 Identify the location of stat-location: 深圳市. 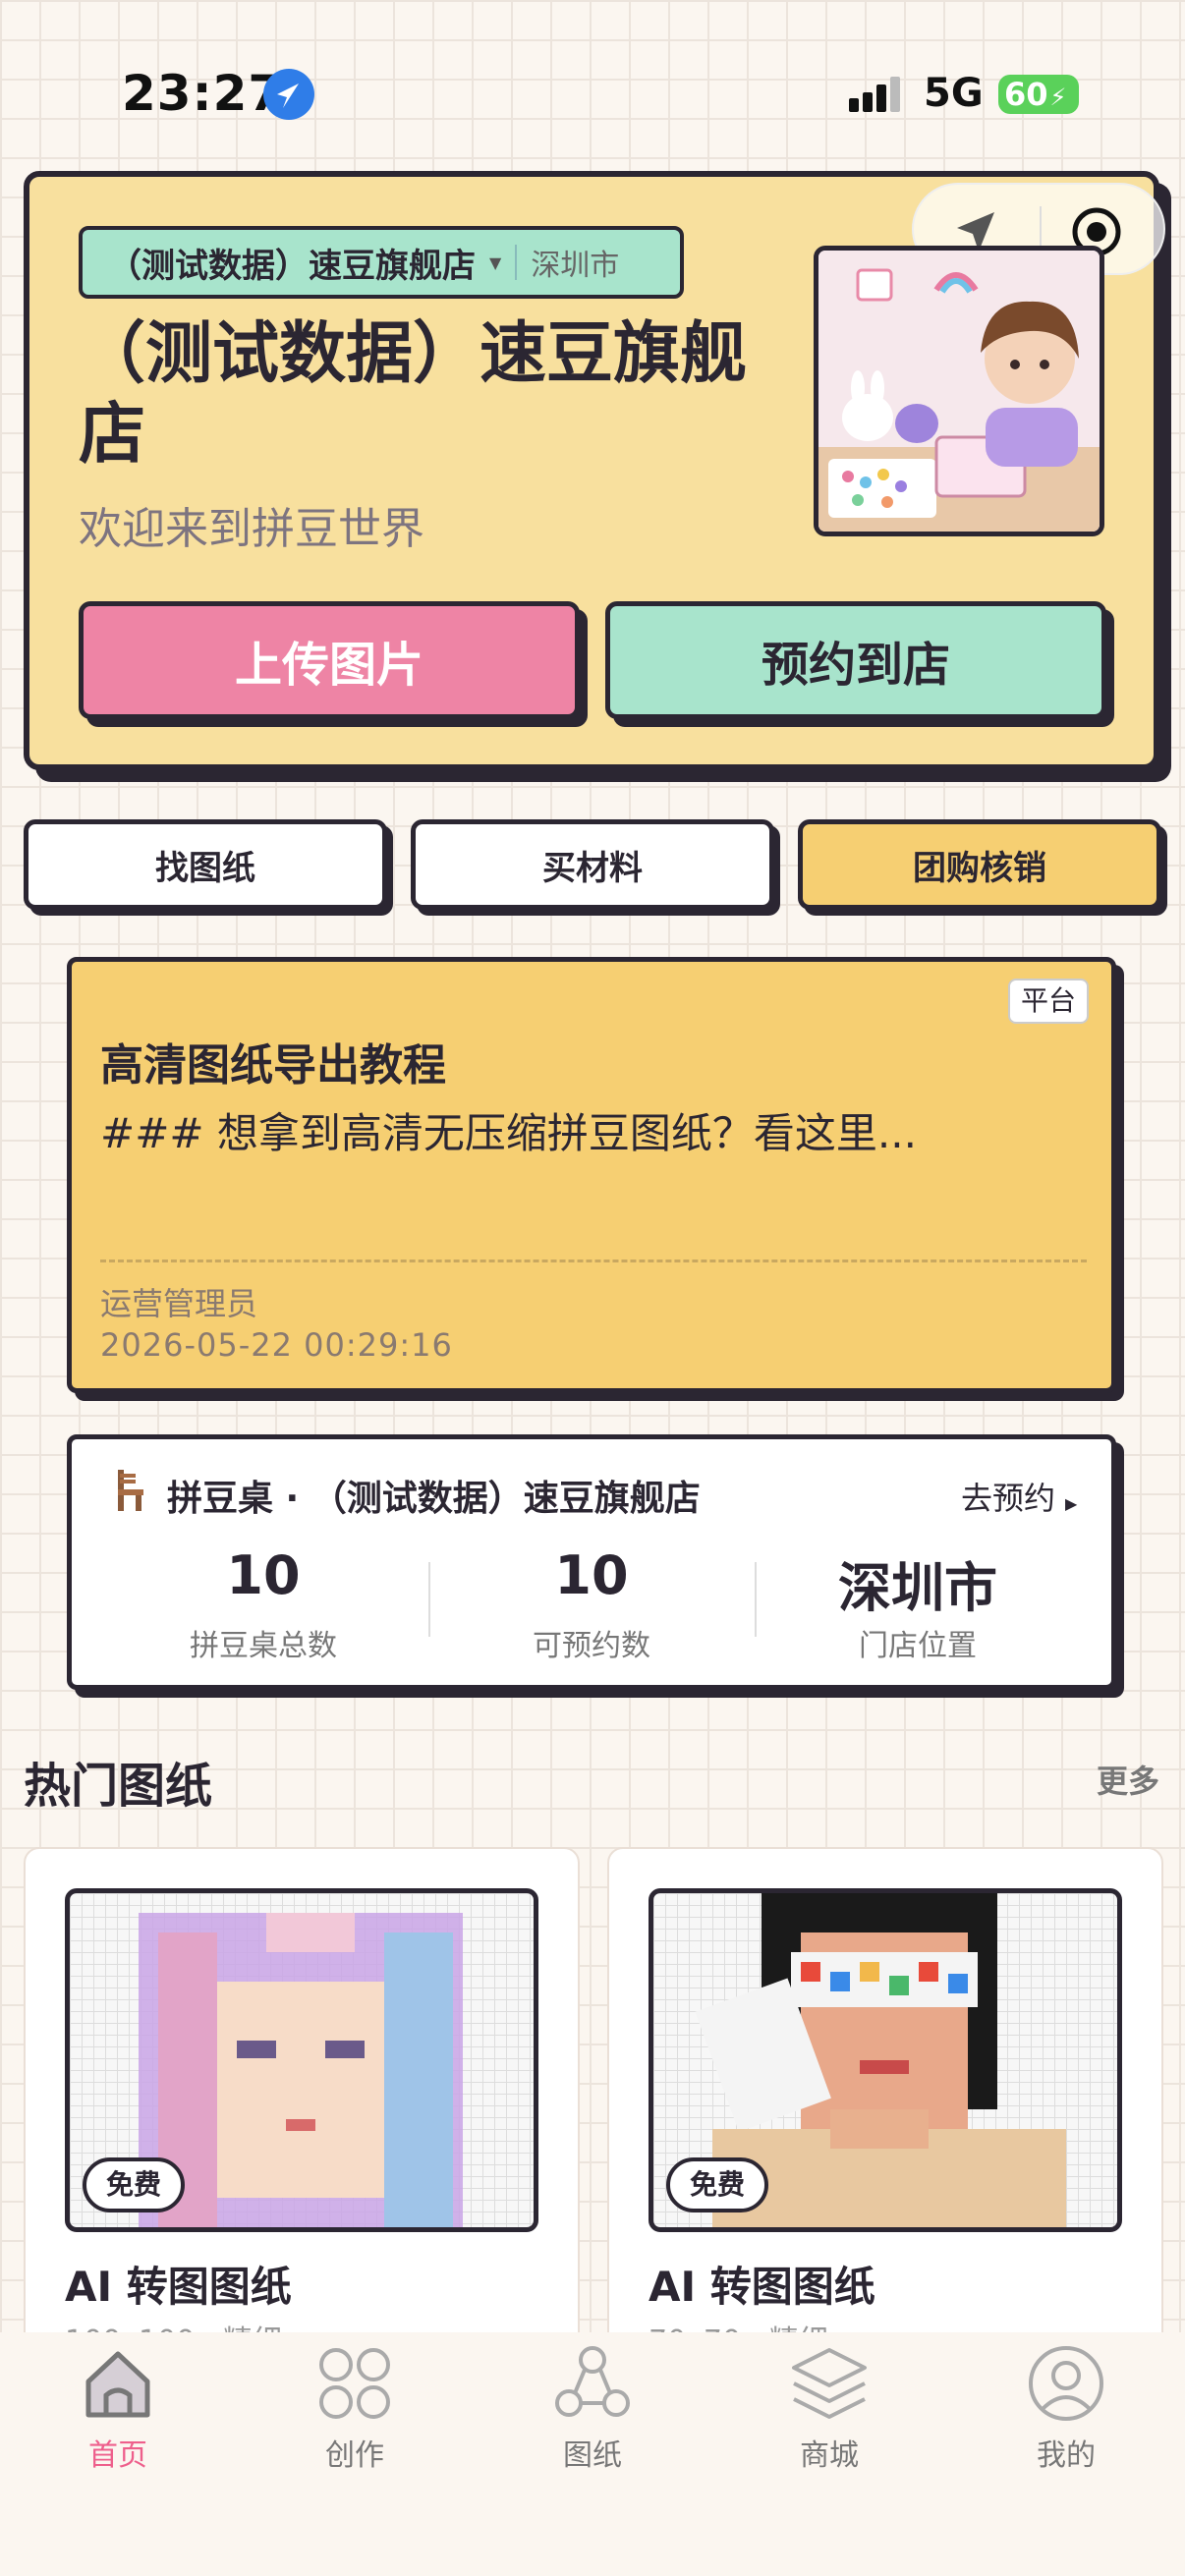
(918, 1588).